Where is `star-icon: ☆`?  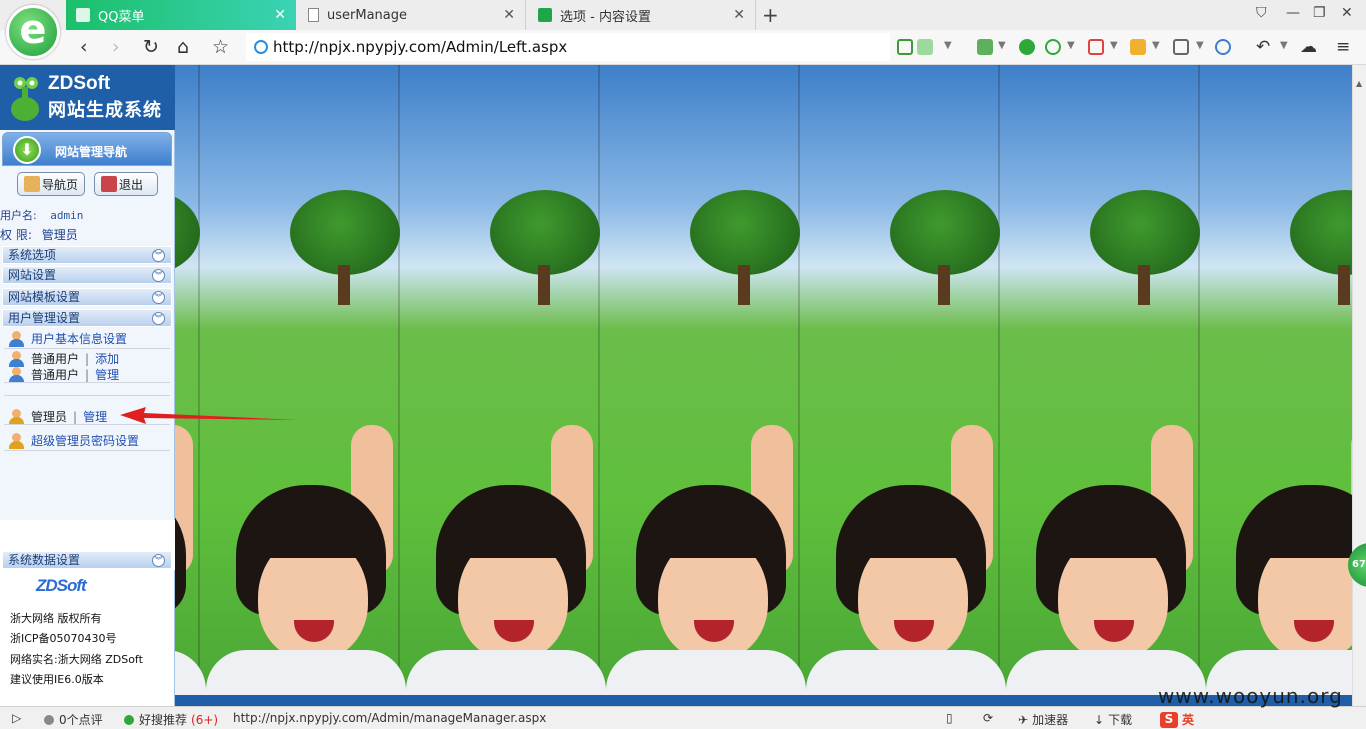
star-icon: ☆ is located at coordinates (220, 47).